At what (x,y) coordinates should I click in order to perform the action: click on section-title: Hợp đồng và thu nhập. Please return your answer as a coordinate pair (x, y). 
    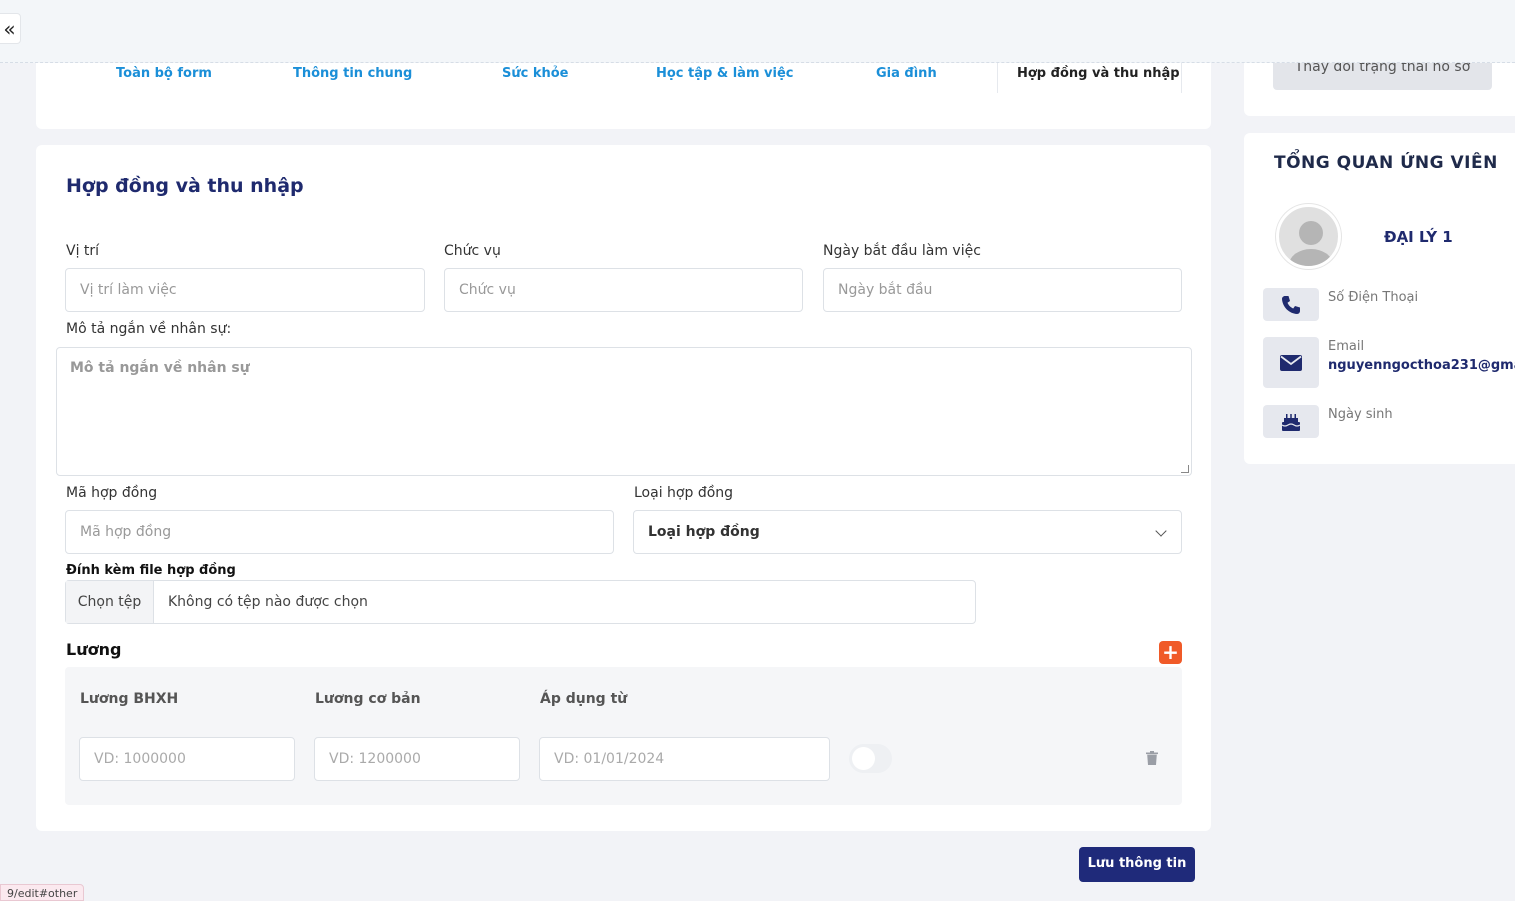
    Looking at the image, I should click on (185, 186).